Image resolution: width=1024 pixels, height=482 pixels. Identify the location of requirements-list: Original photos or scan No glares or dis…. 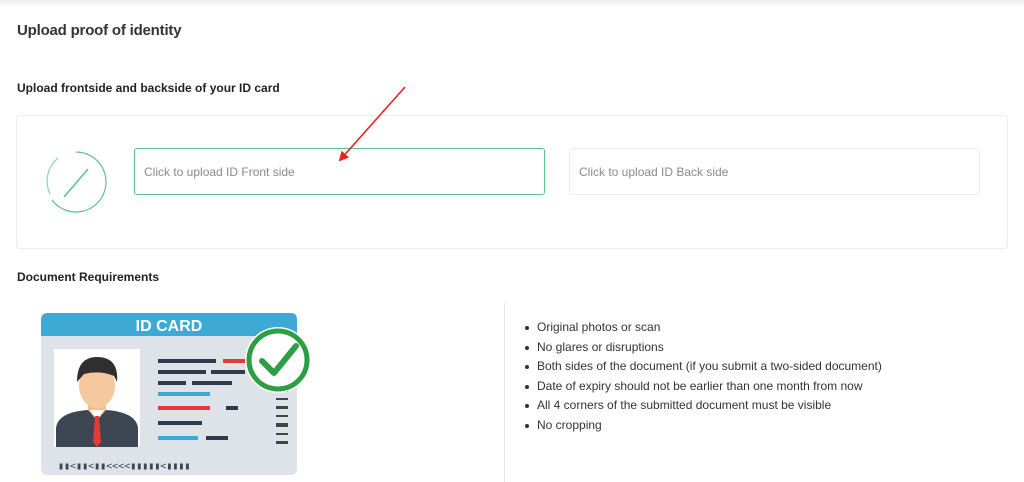
(703, 377).